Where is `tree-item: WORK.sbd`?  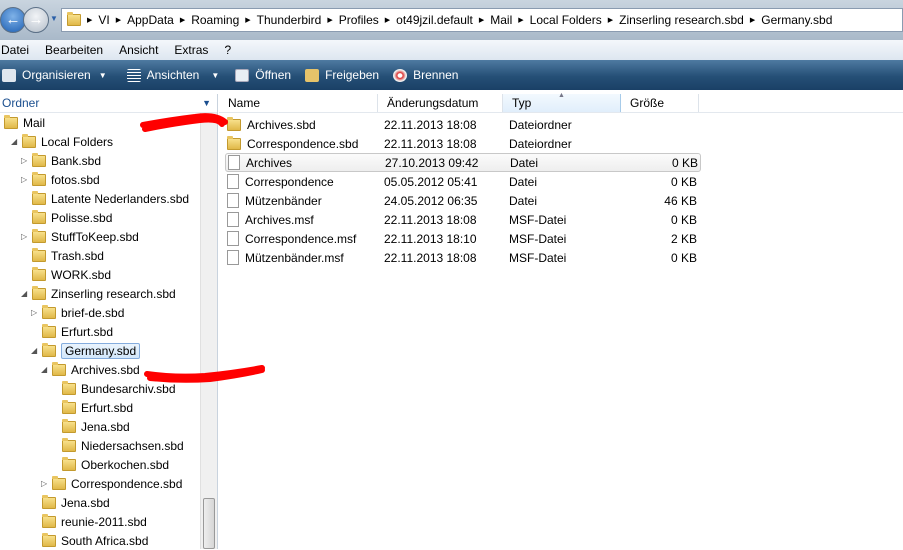
tree-item: WORK.sbd is located at coordinates (71, 274).